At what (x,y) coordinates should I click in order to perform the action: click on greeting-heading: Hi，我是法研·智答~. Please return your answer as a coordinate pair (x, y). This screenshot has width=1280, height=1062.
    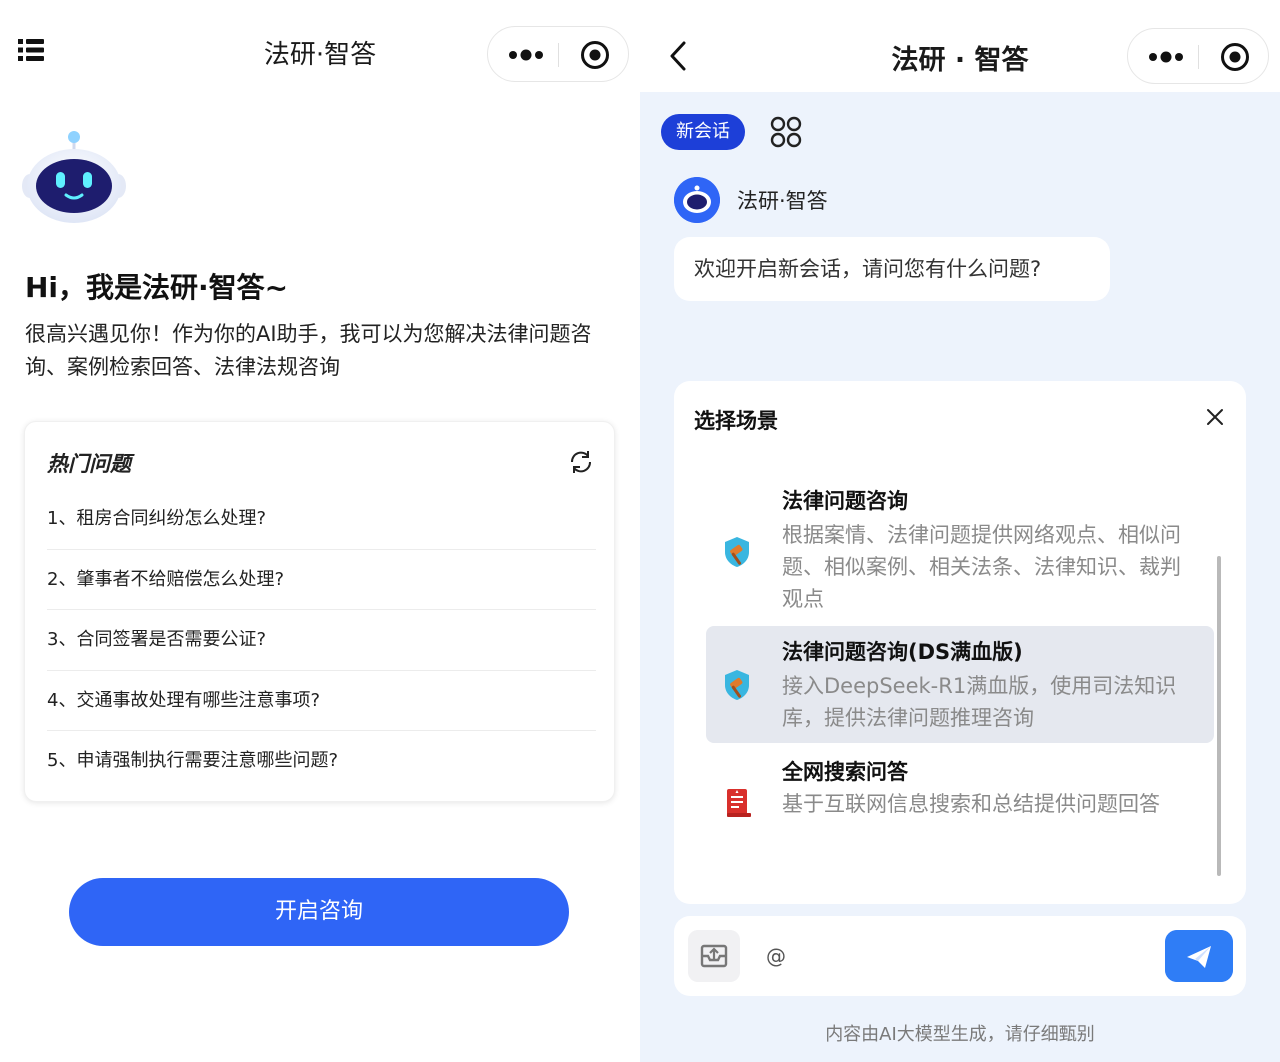
    Looking at the image, I should click on (157, 287).